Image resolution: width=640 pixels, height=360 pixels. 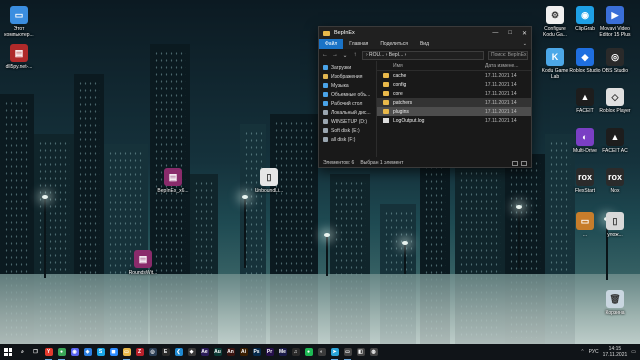 I want to click on search-input: Поиск: BepInEx, so click(x=508, y=55).